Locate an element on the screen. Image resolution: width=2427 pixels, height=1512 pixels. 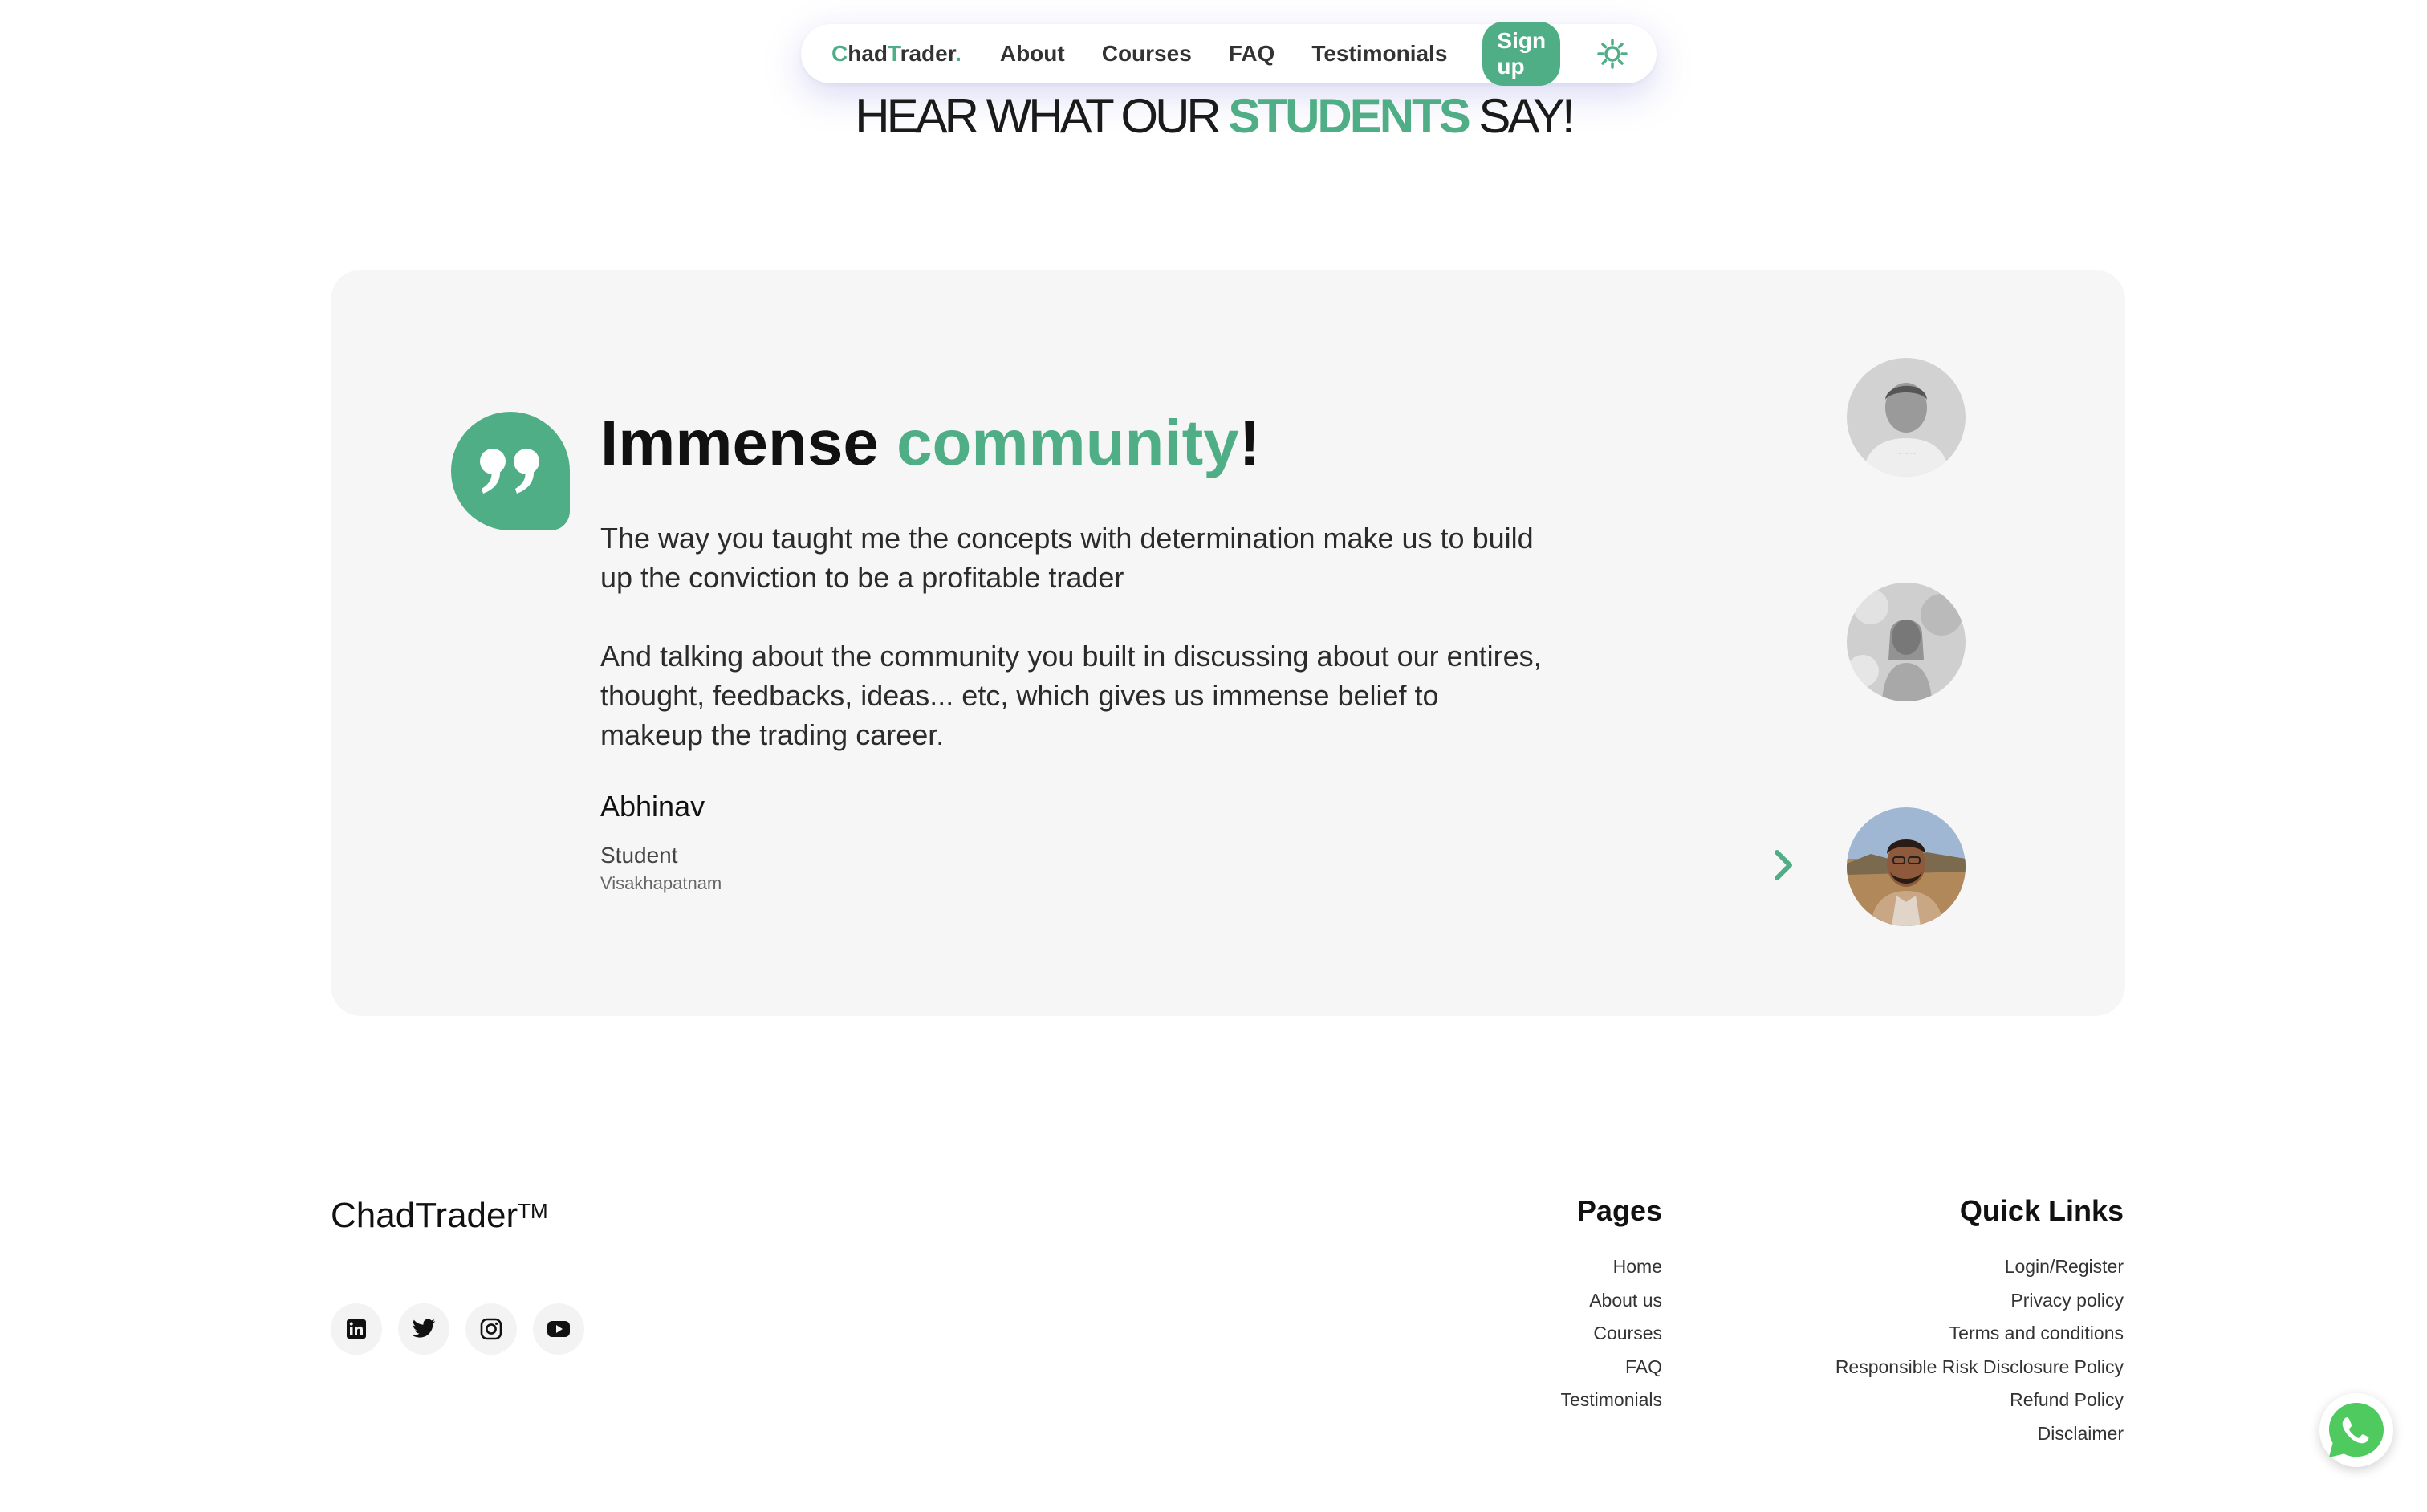
student-city: Visakhapatnam is located at coordinates (661, 883).